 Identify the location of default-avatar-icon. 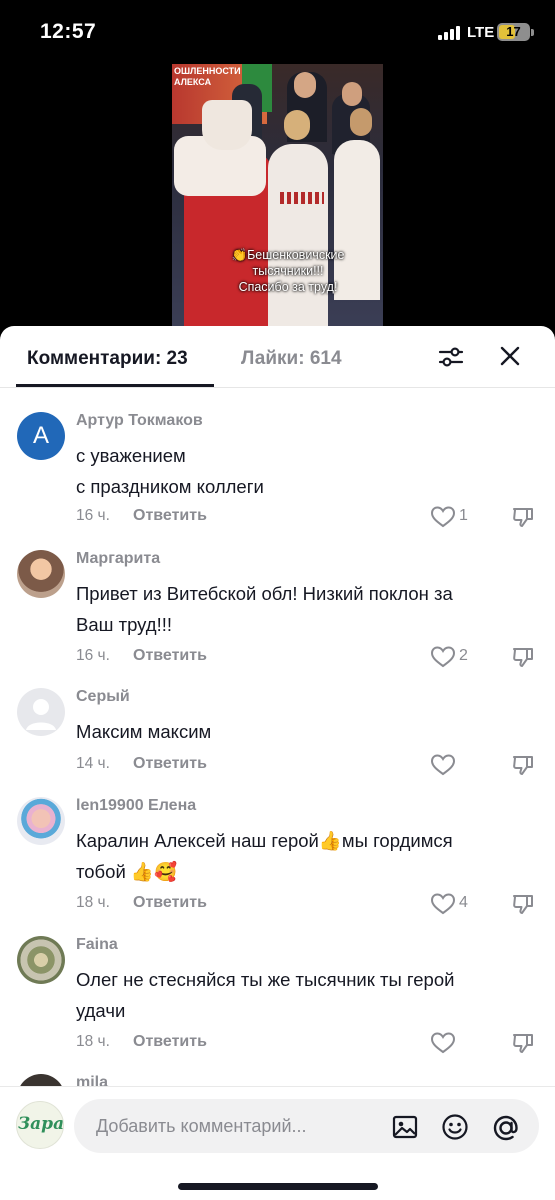
(41, 714).